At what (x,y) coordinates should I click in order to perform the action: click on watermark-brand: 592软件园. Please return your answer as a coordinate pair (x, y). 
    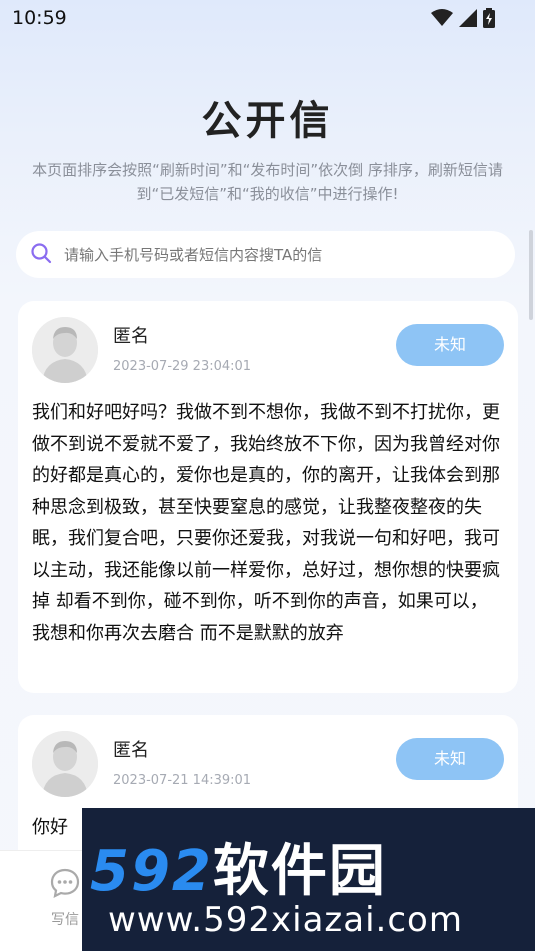
    Looking at the image, I should click on (238, 866).